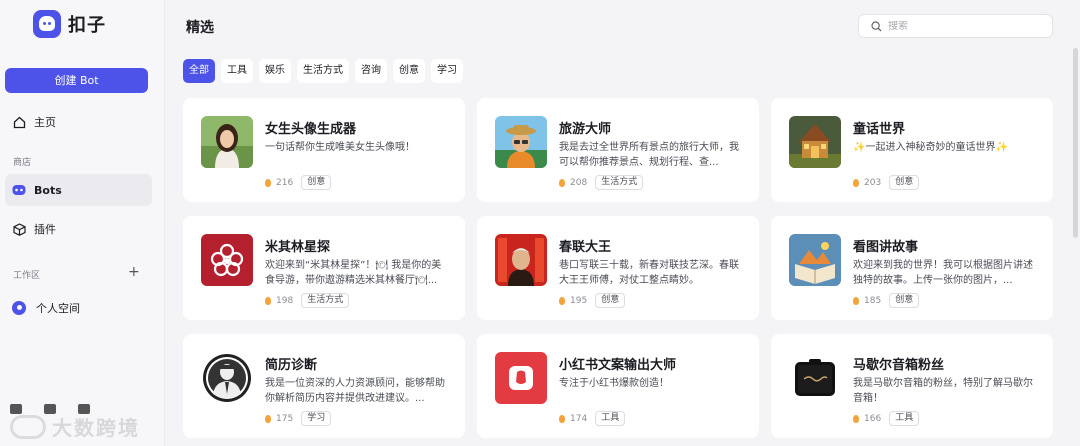 This screenshot has width=1080, height=446. What do you see at coordinates (886, 418) in the screenshot?
I see `card-meta: 166 工具` at bounding box center [886, 418].